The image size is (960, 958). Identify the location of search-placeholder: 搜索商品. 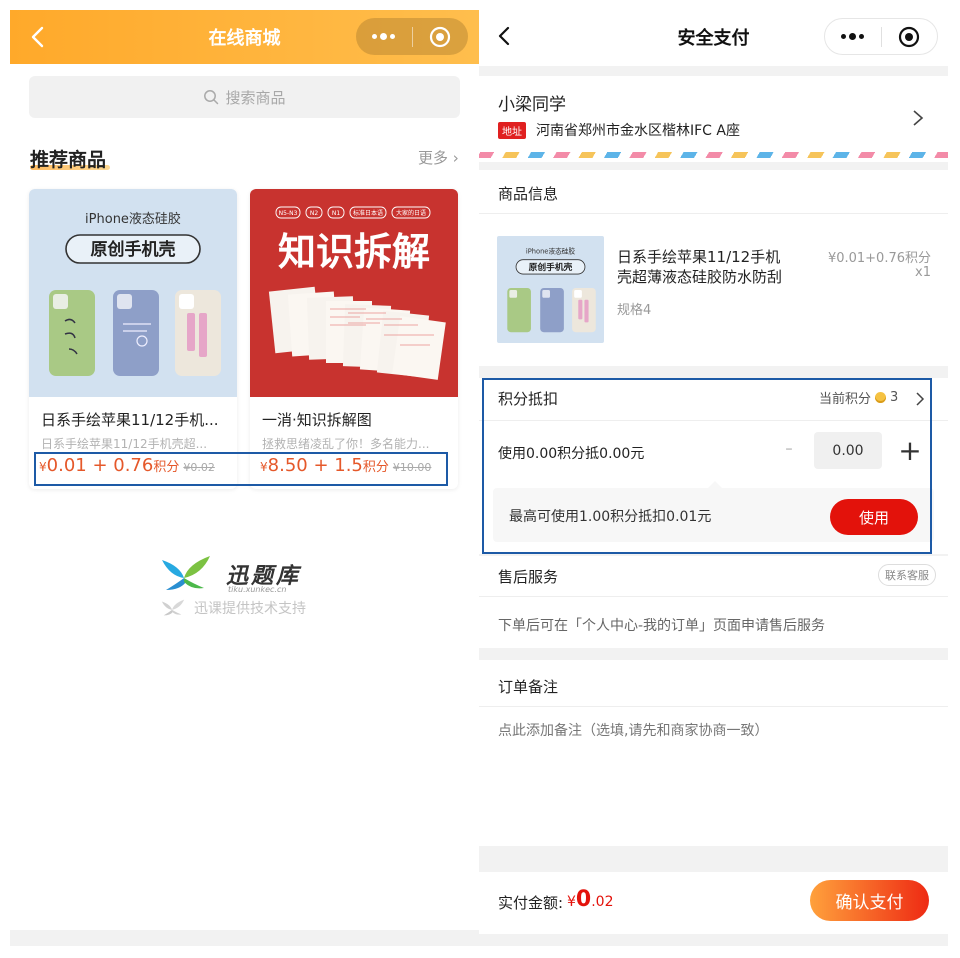
(255, 97).